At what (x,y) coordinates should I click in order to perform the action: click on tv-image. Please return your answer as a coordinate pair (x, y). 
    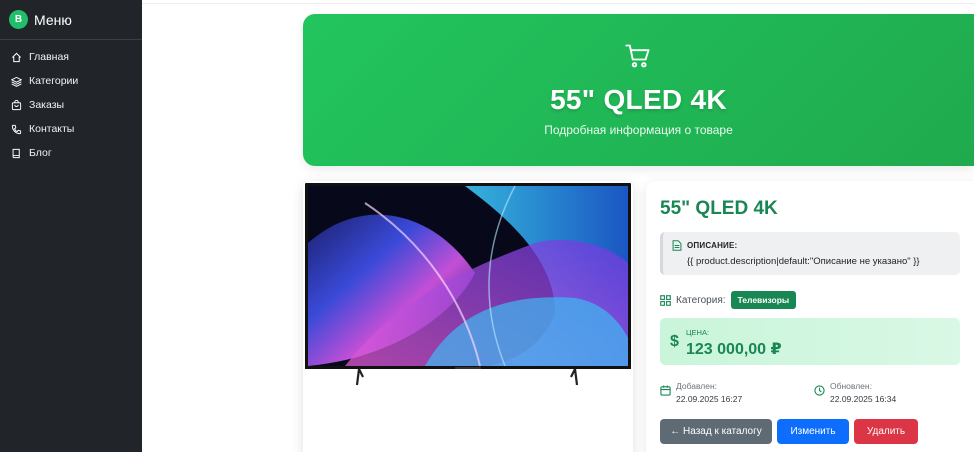
    Looking at the image, I should click on (468, 276).